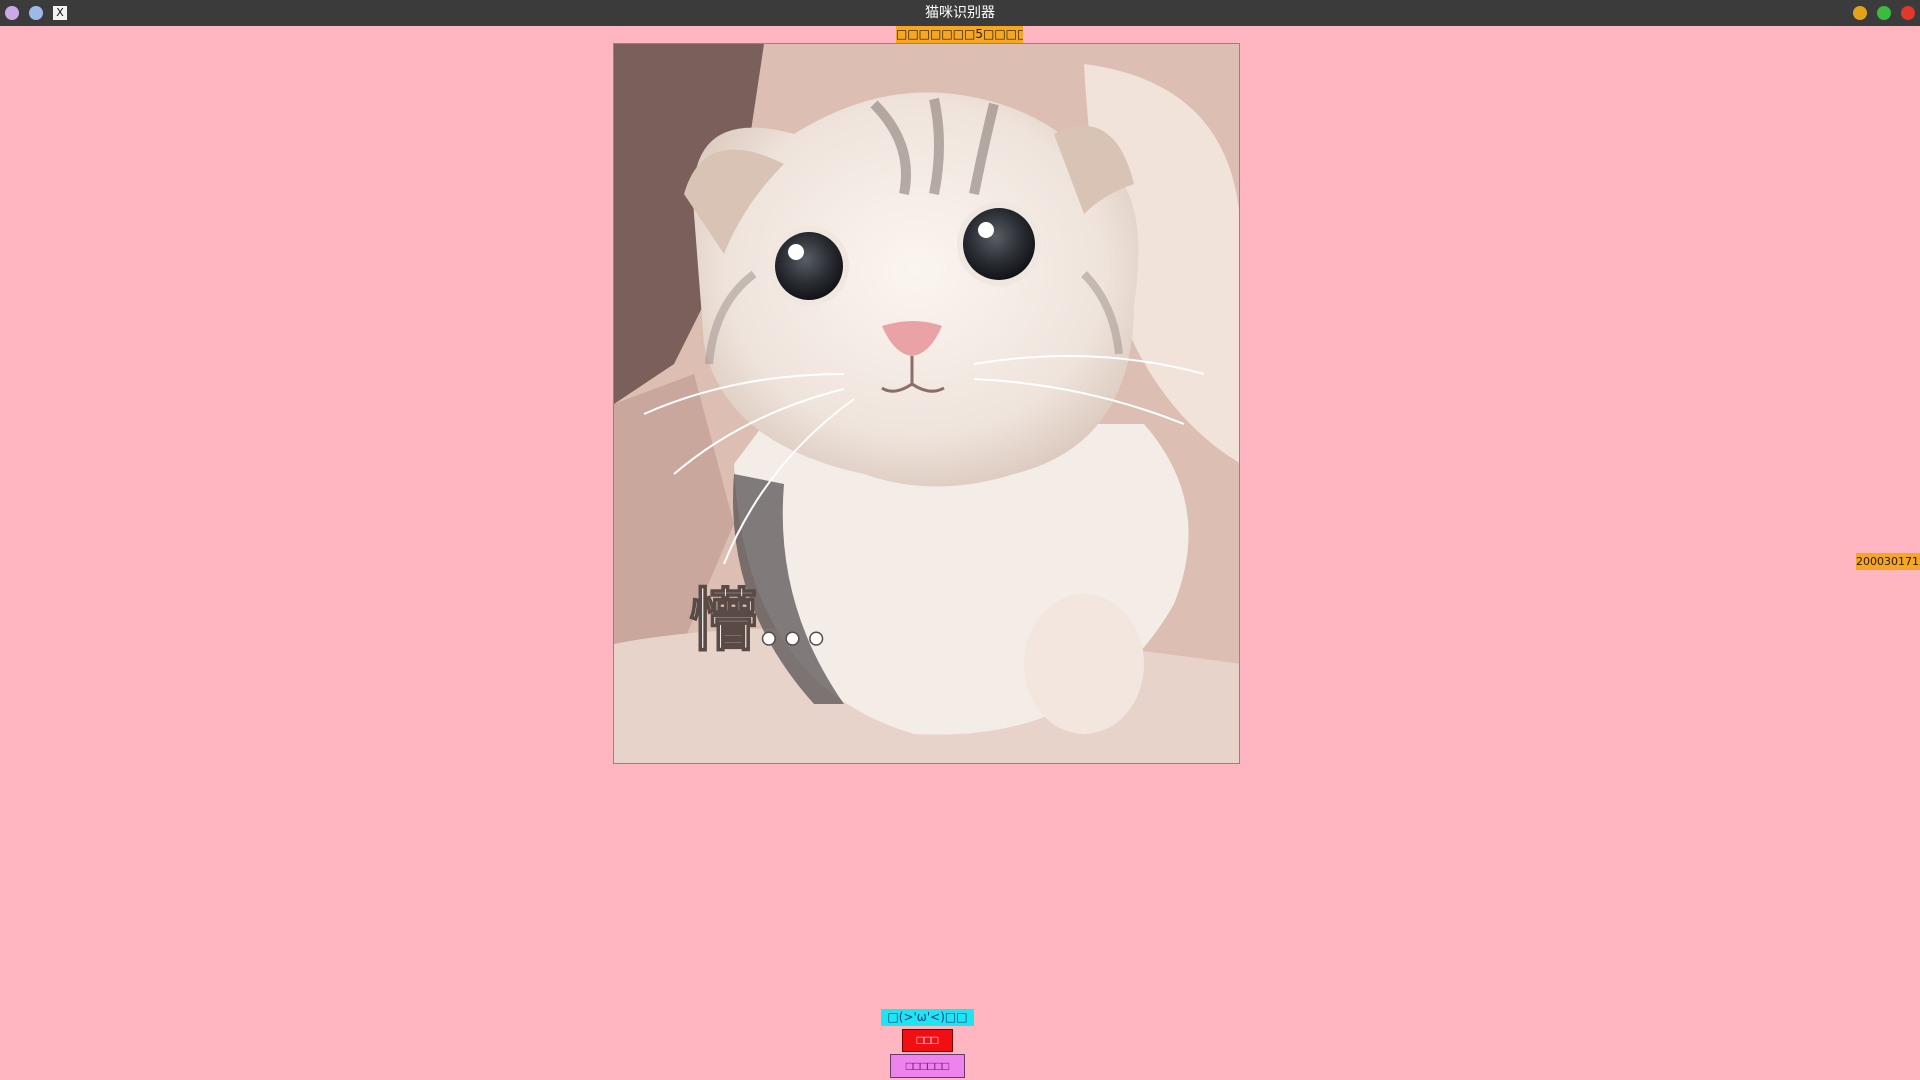  Describe the element at coordinates (1888, 561) in the screenshot. I see `side-id-label: 2000301712` at that location.